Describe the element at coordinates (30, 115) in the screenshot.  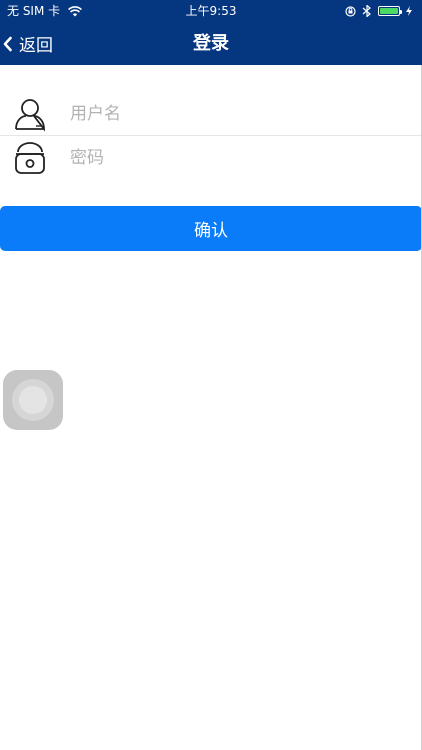
I see `user-icon` at that location.